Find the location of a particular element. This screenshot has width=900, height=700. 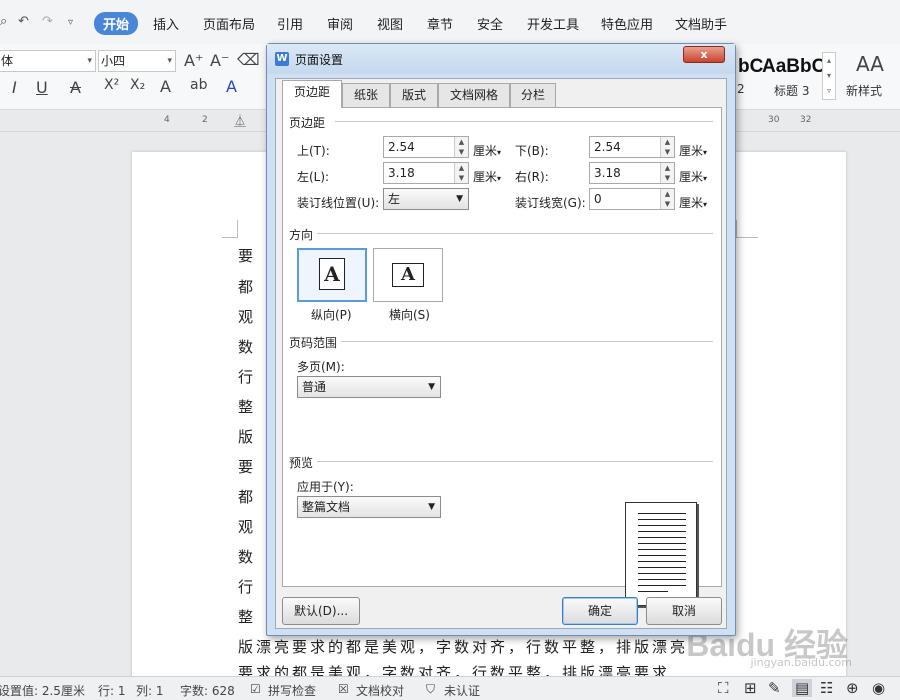

tab-sections: 章节 is located at coordinates (440, 23).